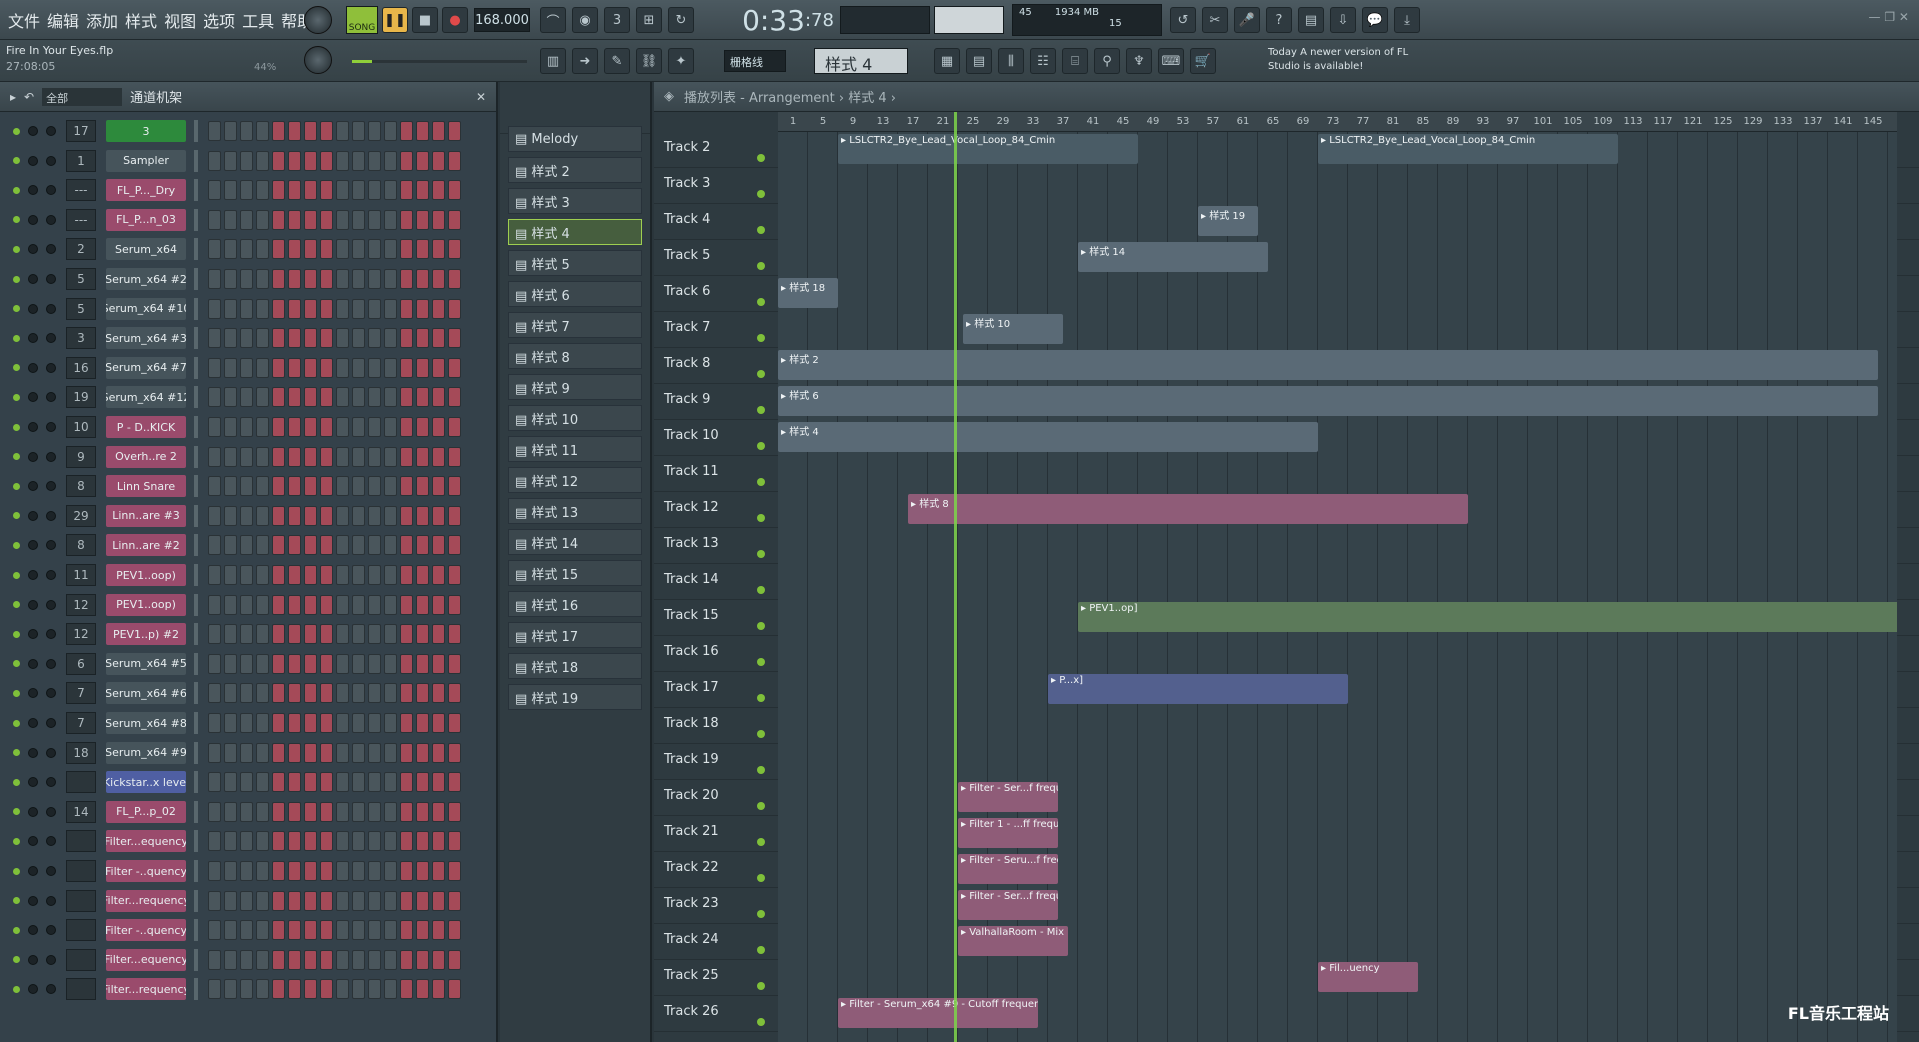 This screenshot has height=1042, width=1919. Describe the element at coordinates (146, 397) in the screenshot. I see `channel-name-button: Serum_x64 #12` at that location.